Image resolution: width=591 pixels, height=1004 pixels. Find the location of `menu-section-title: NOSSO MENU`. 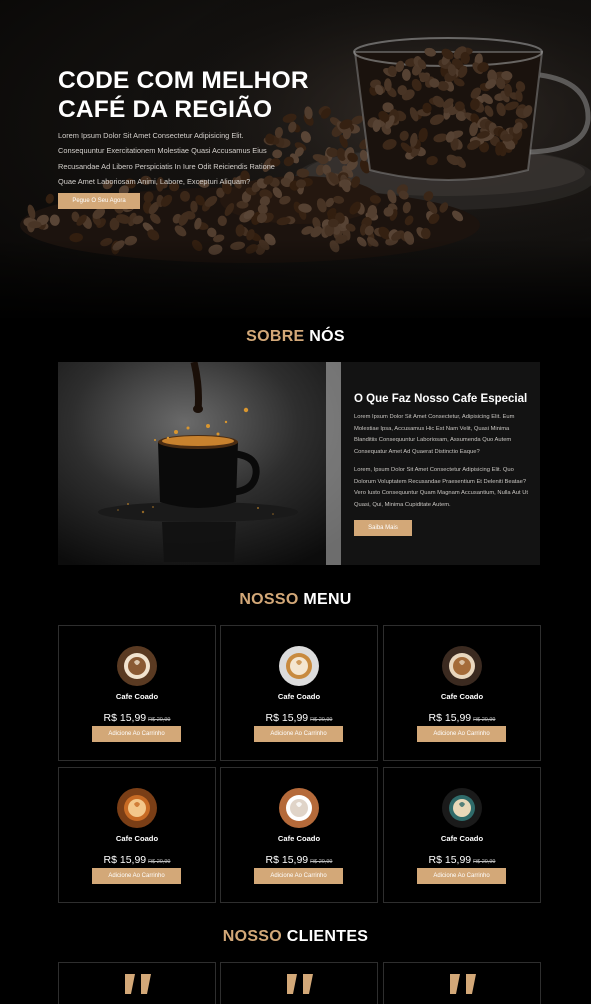

menu-section-title: NOSSO MENU is located at coordinates (295, 600).